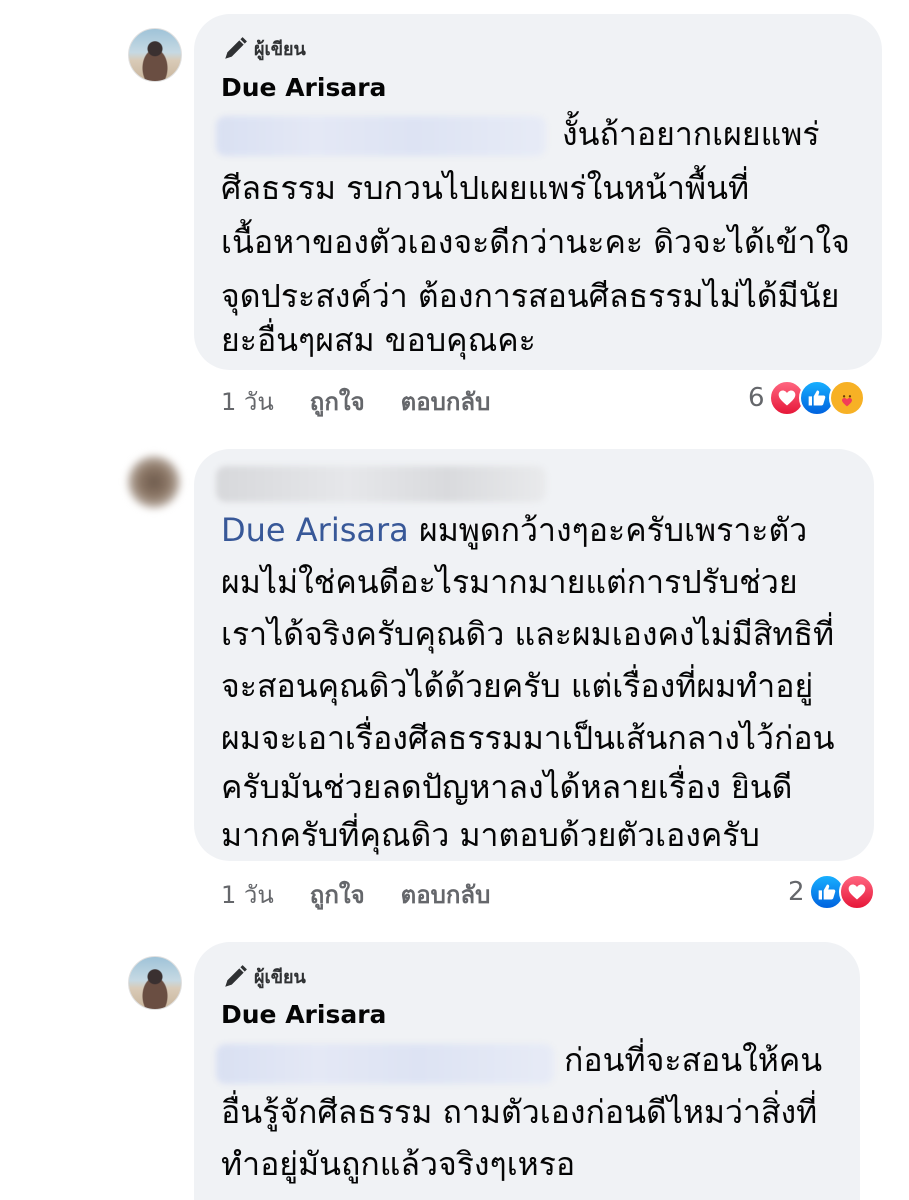 This screenshot has width=909, height=1200. What do you see at coordinates (381, 484) in the screenshot?
I see `redacted-author-name` at bounding box center [381, 484].